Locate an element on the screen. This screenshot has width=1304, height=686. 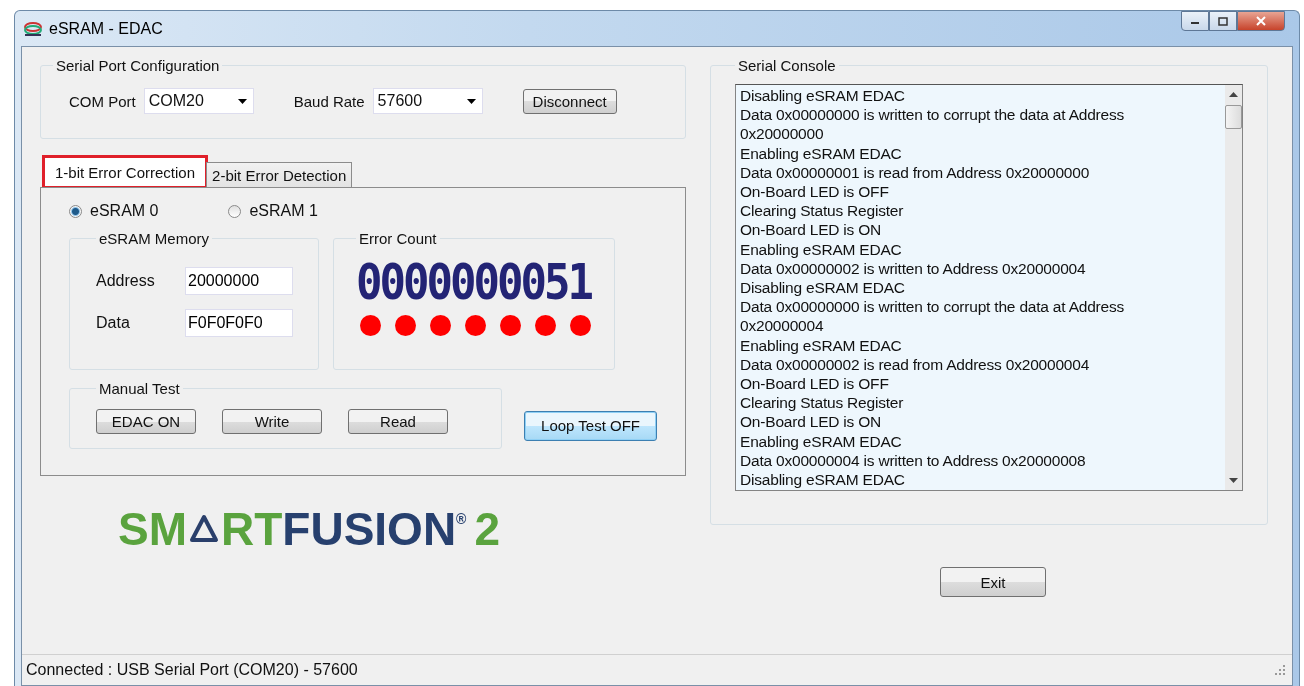
baud-rate-label: Baud Rate is located at coordinates (329, 101).